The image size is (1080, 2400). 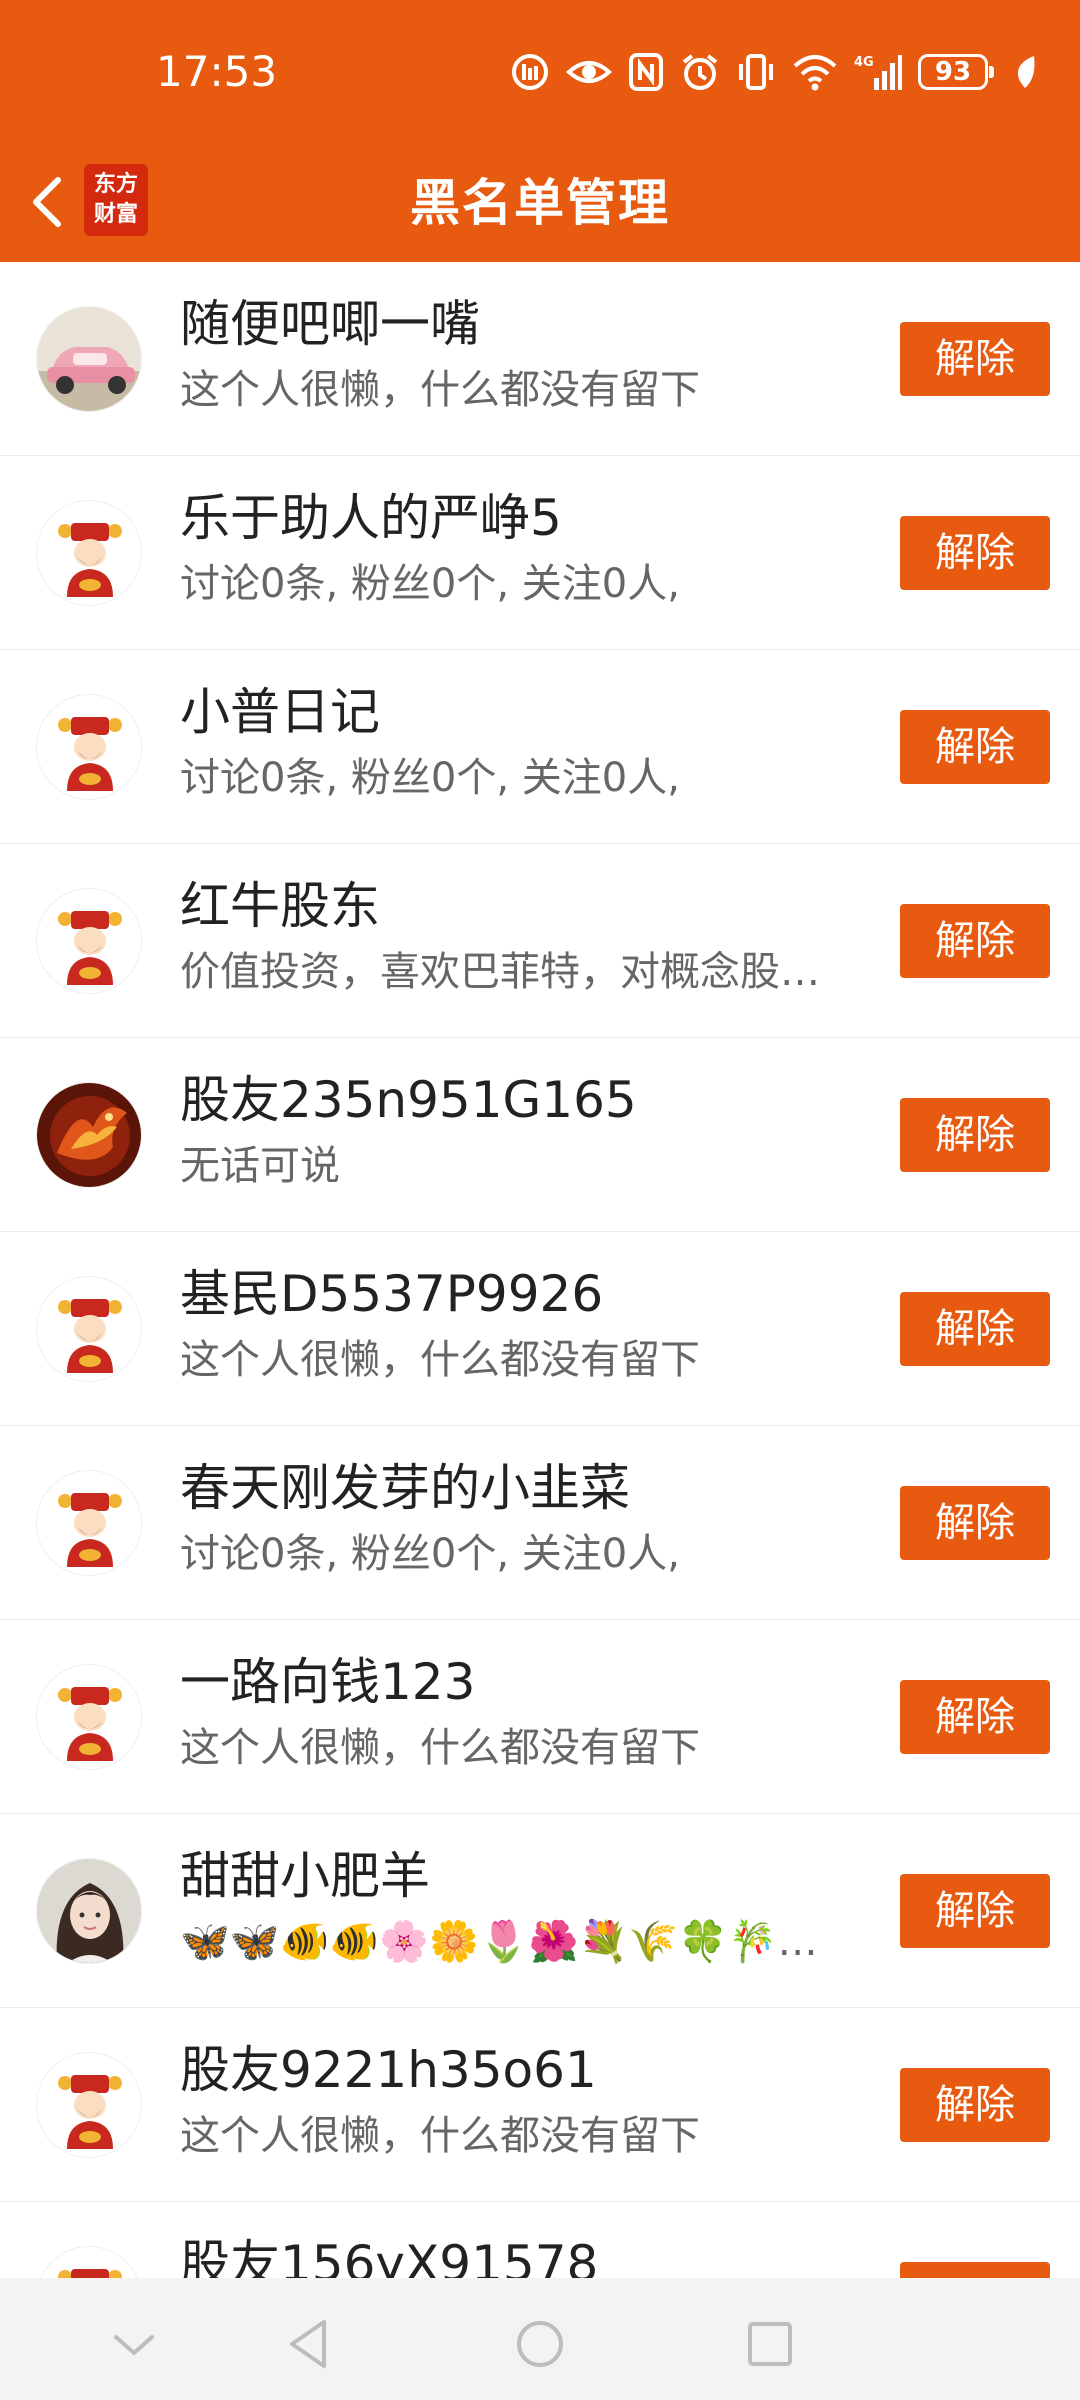 I want to click on eye-icon, so click(x=589, y=72).